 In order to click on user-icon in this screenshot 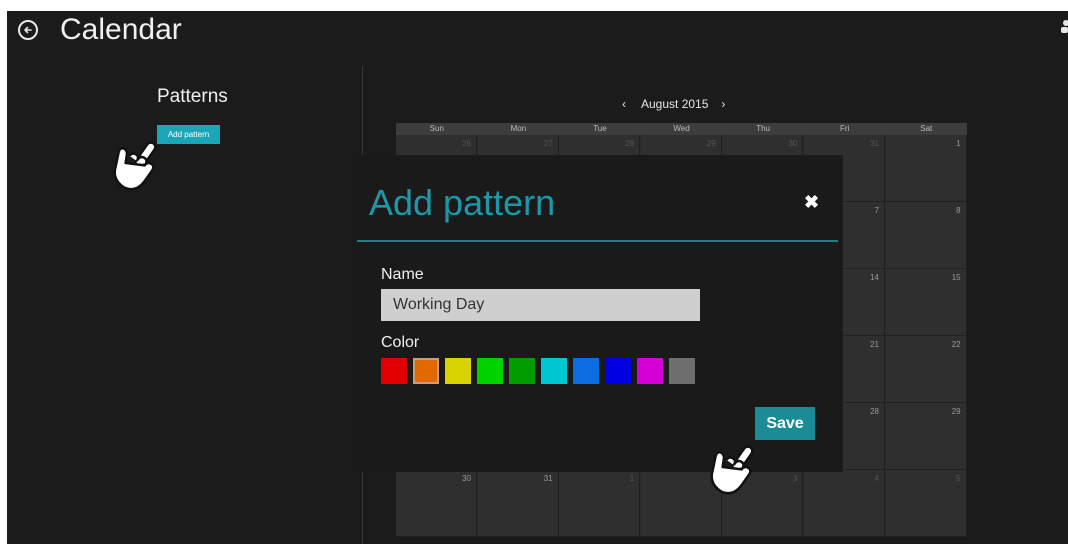, I will do `click(1064, 26)`.